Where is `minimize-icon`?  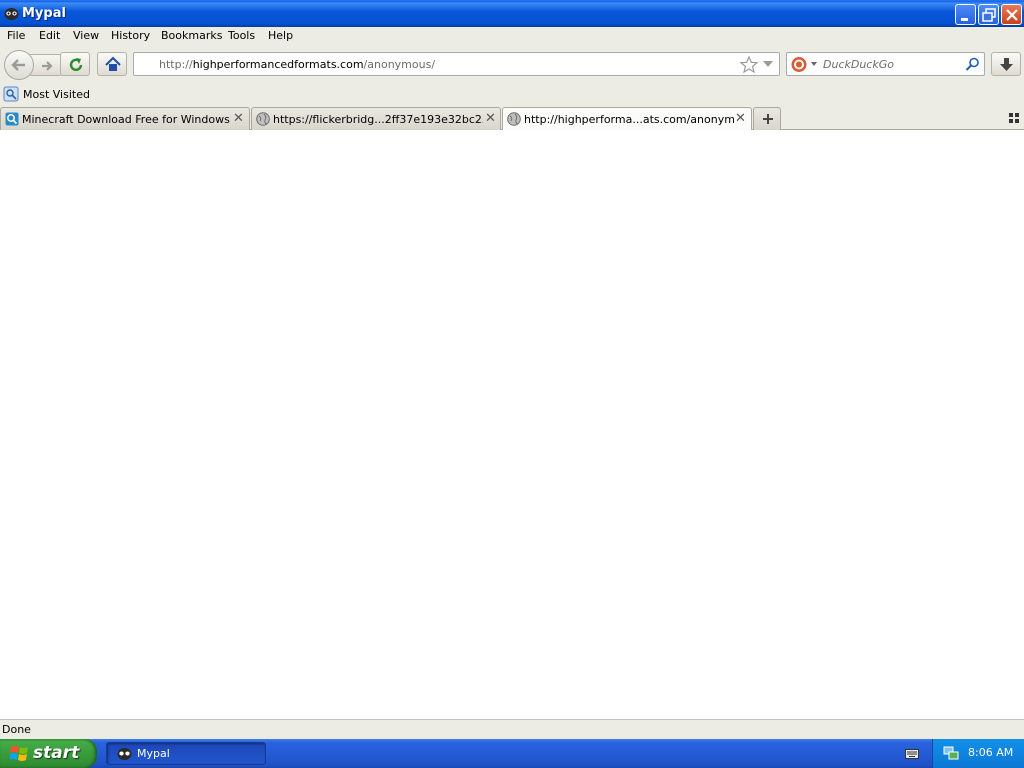
minimize-icon is located at coordinates (964, 19).